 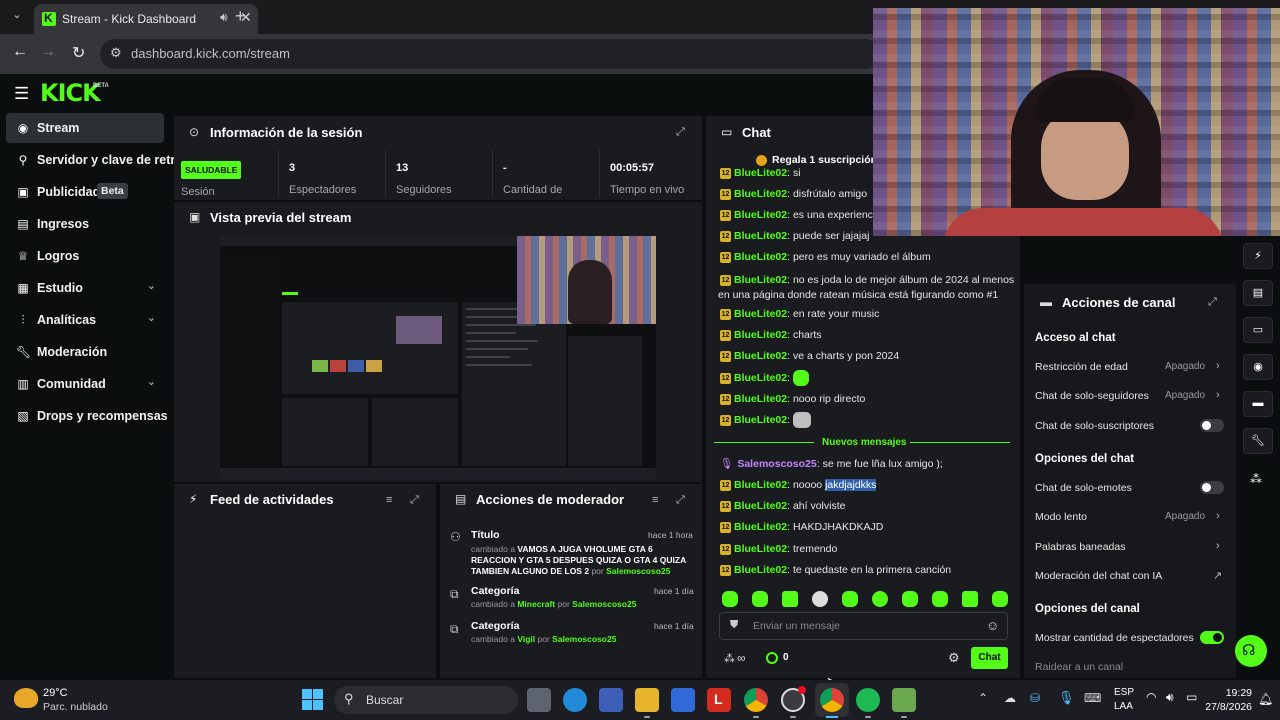 I want to click on sidebar-item-moderation: 🔧︎ Moderación, so click(x=85, y=352).